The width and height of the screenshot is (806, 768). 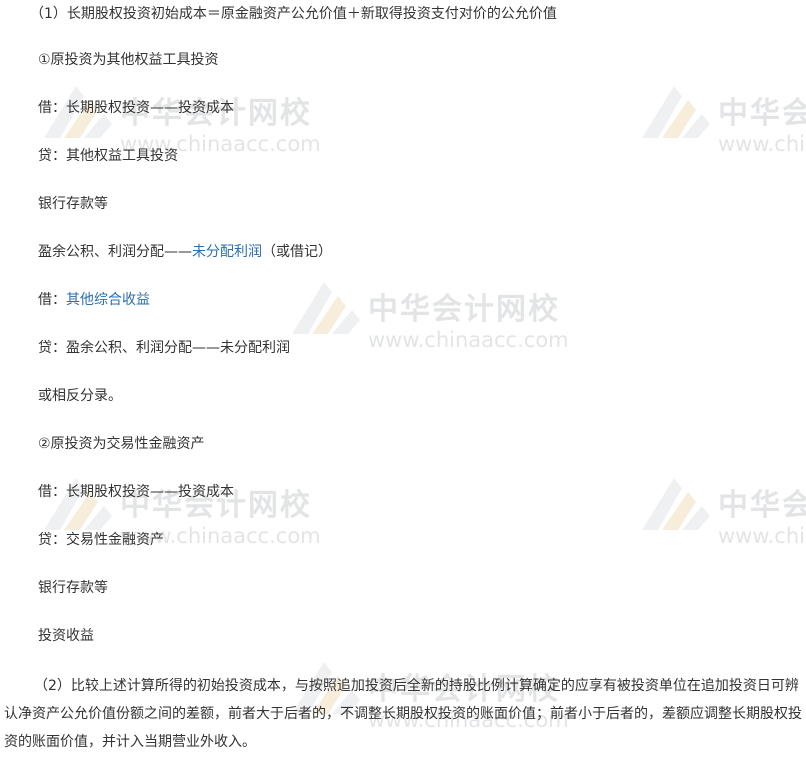 What do you see at coordinates (108, 156) in the screenshot?
I see `journal-line: 贷：其他权益工具投资` at bounding box center [108, 156].